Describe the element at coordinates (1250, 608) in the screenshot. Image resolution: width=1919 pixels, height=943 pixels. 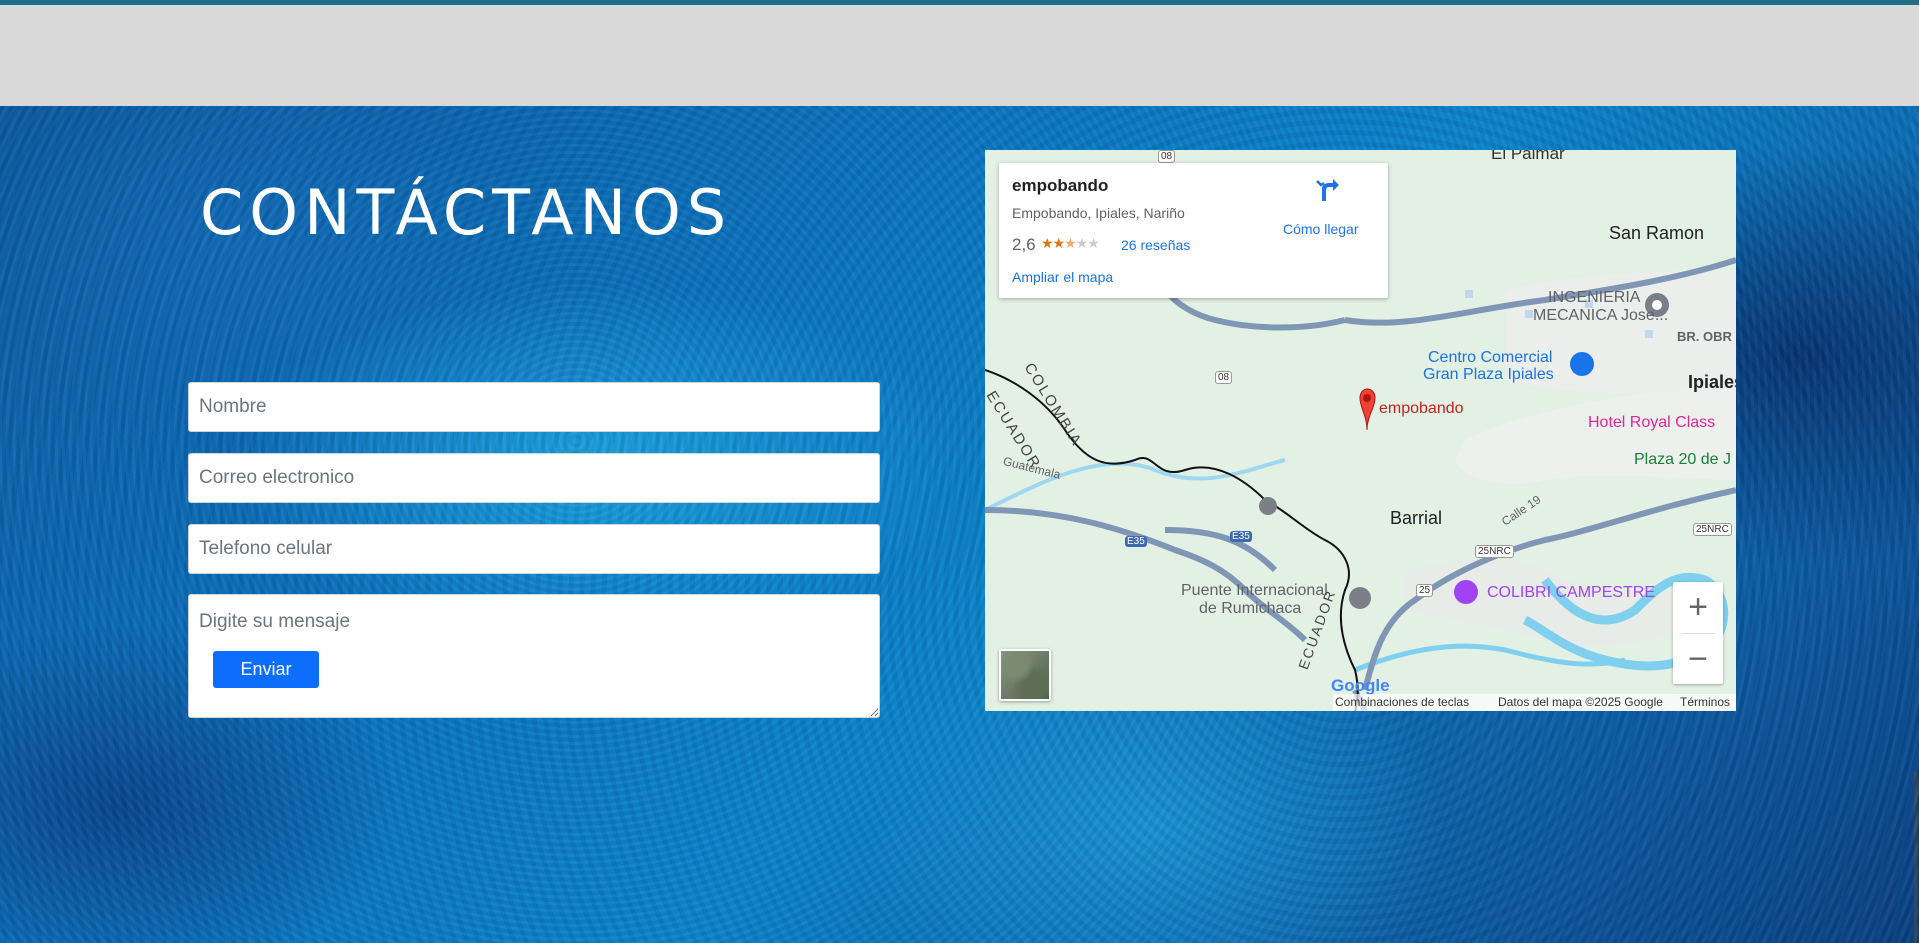
I see `map-label-puente-2: de Rumichaca` at that location.